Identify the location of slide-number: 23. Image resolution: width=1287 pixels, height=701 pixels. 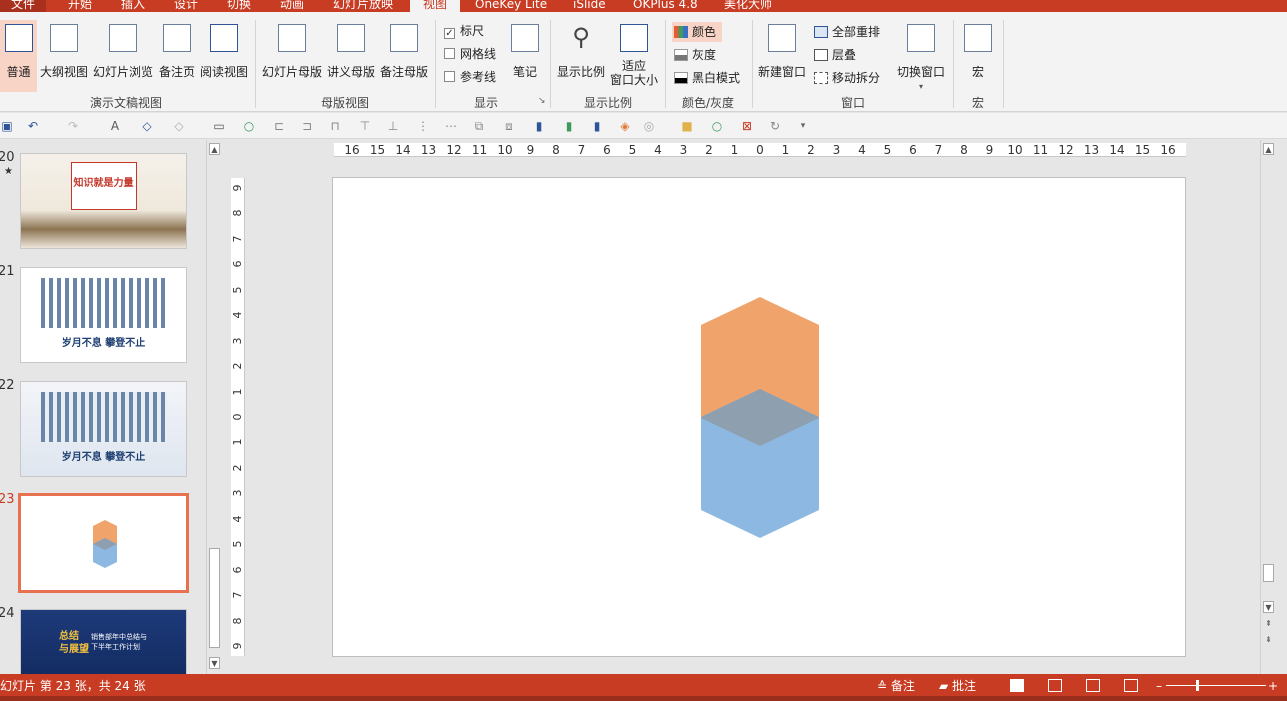
(7, 499).